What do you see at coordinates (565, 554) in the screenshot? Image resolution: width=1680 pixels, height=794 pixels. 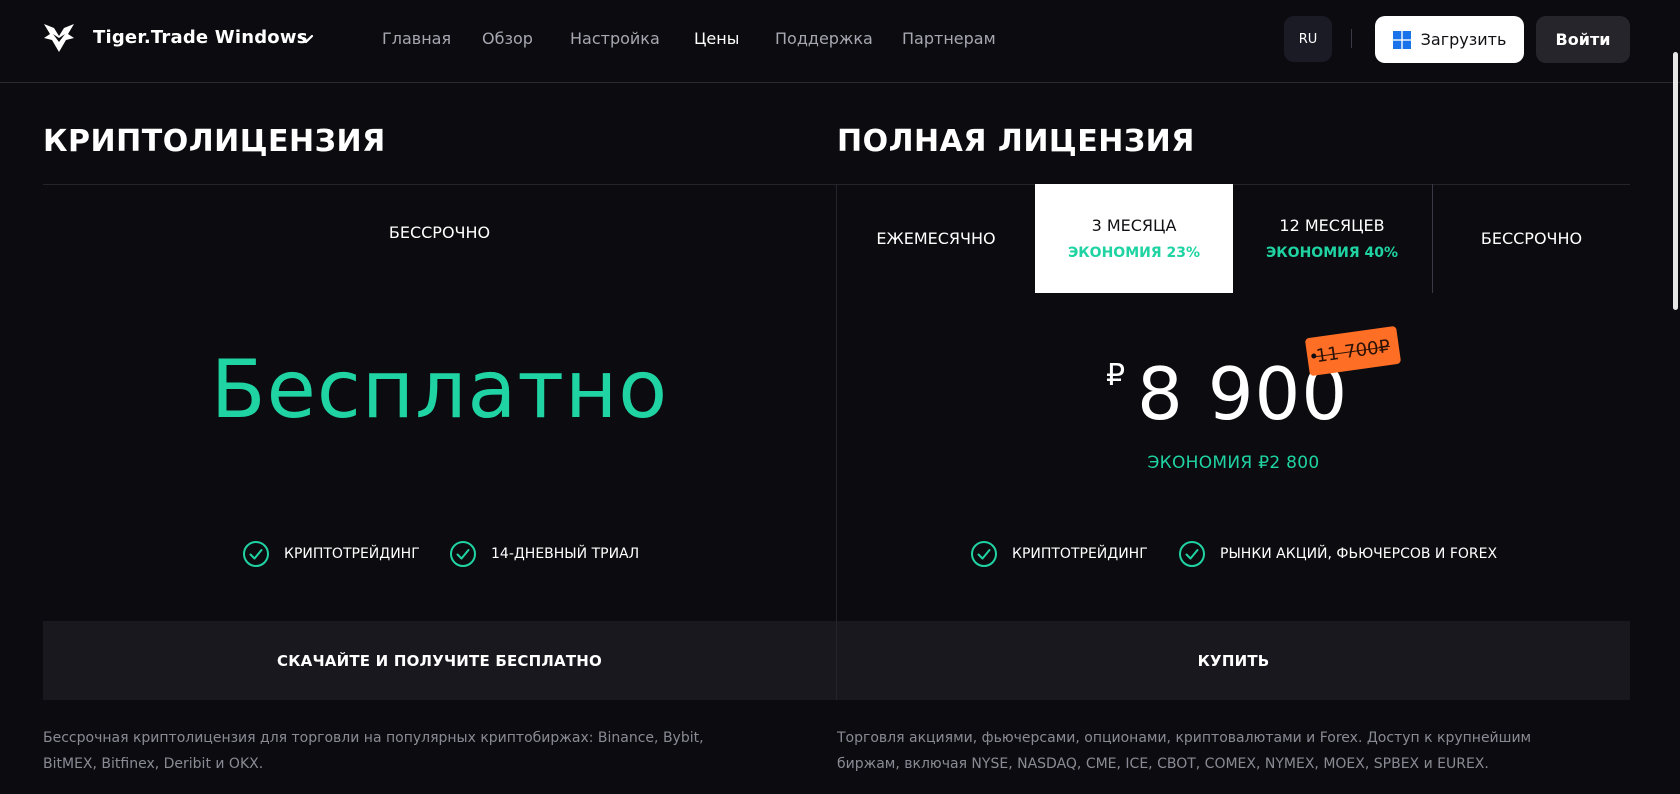 I see `crypto-feature-label: 14-ДНЕВНЫЙ ТРИАЛ` at bounding box center [565, 554].